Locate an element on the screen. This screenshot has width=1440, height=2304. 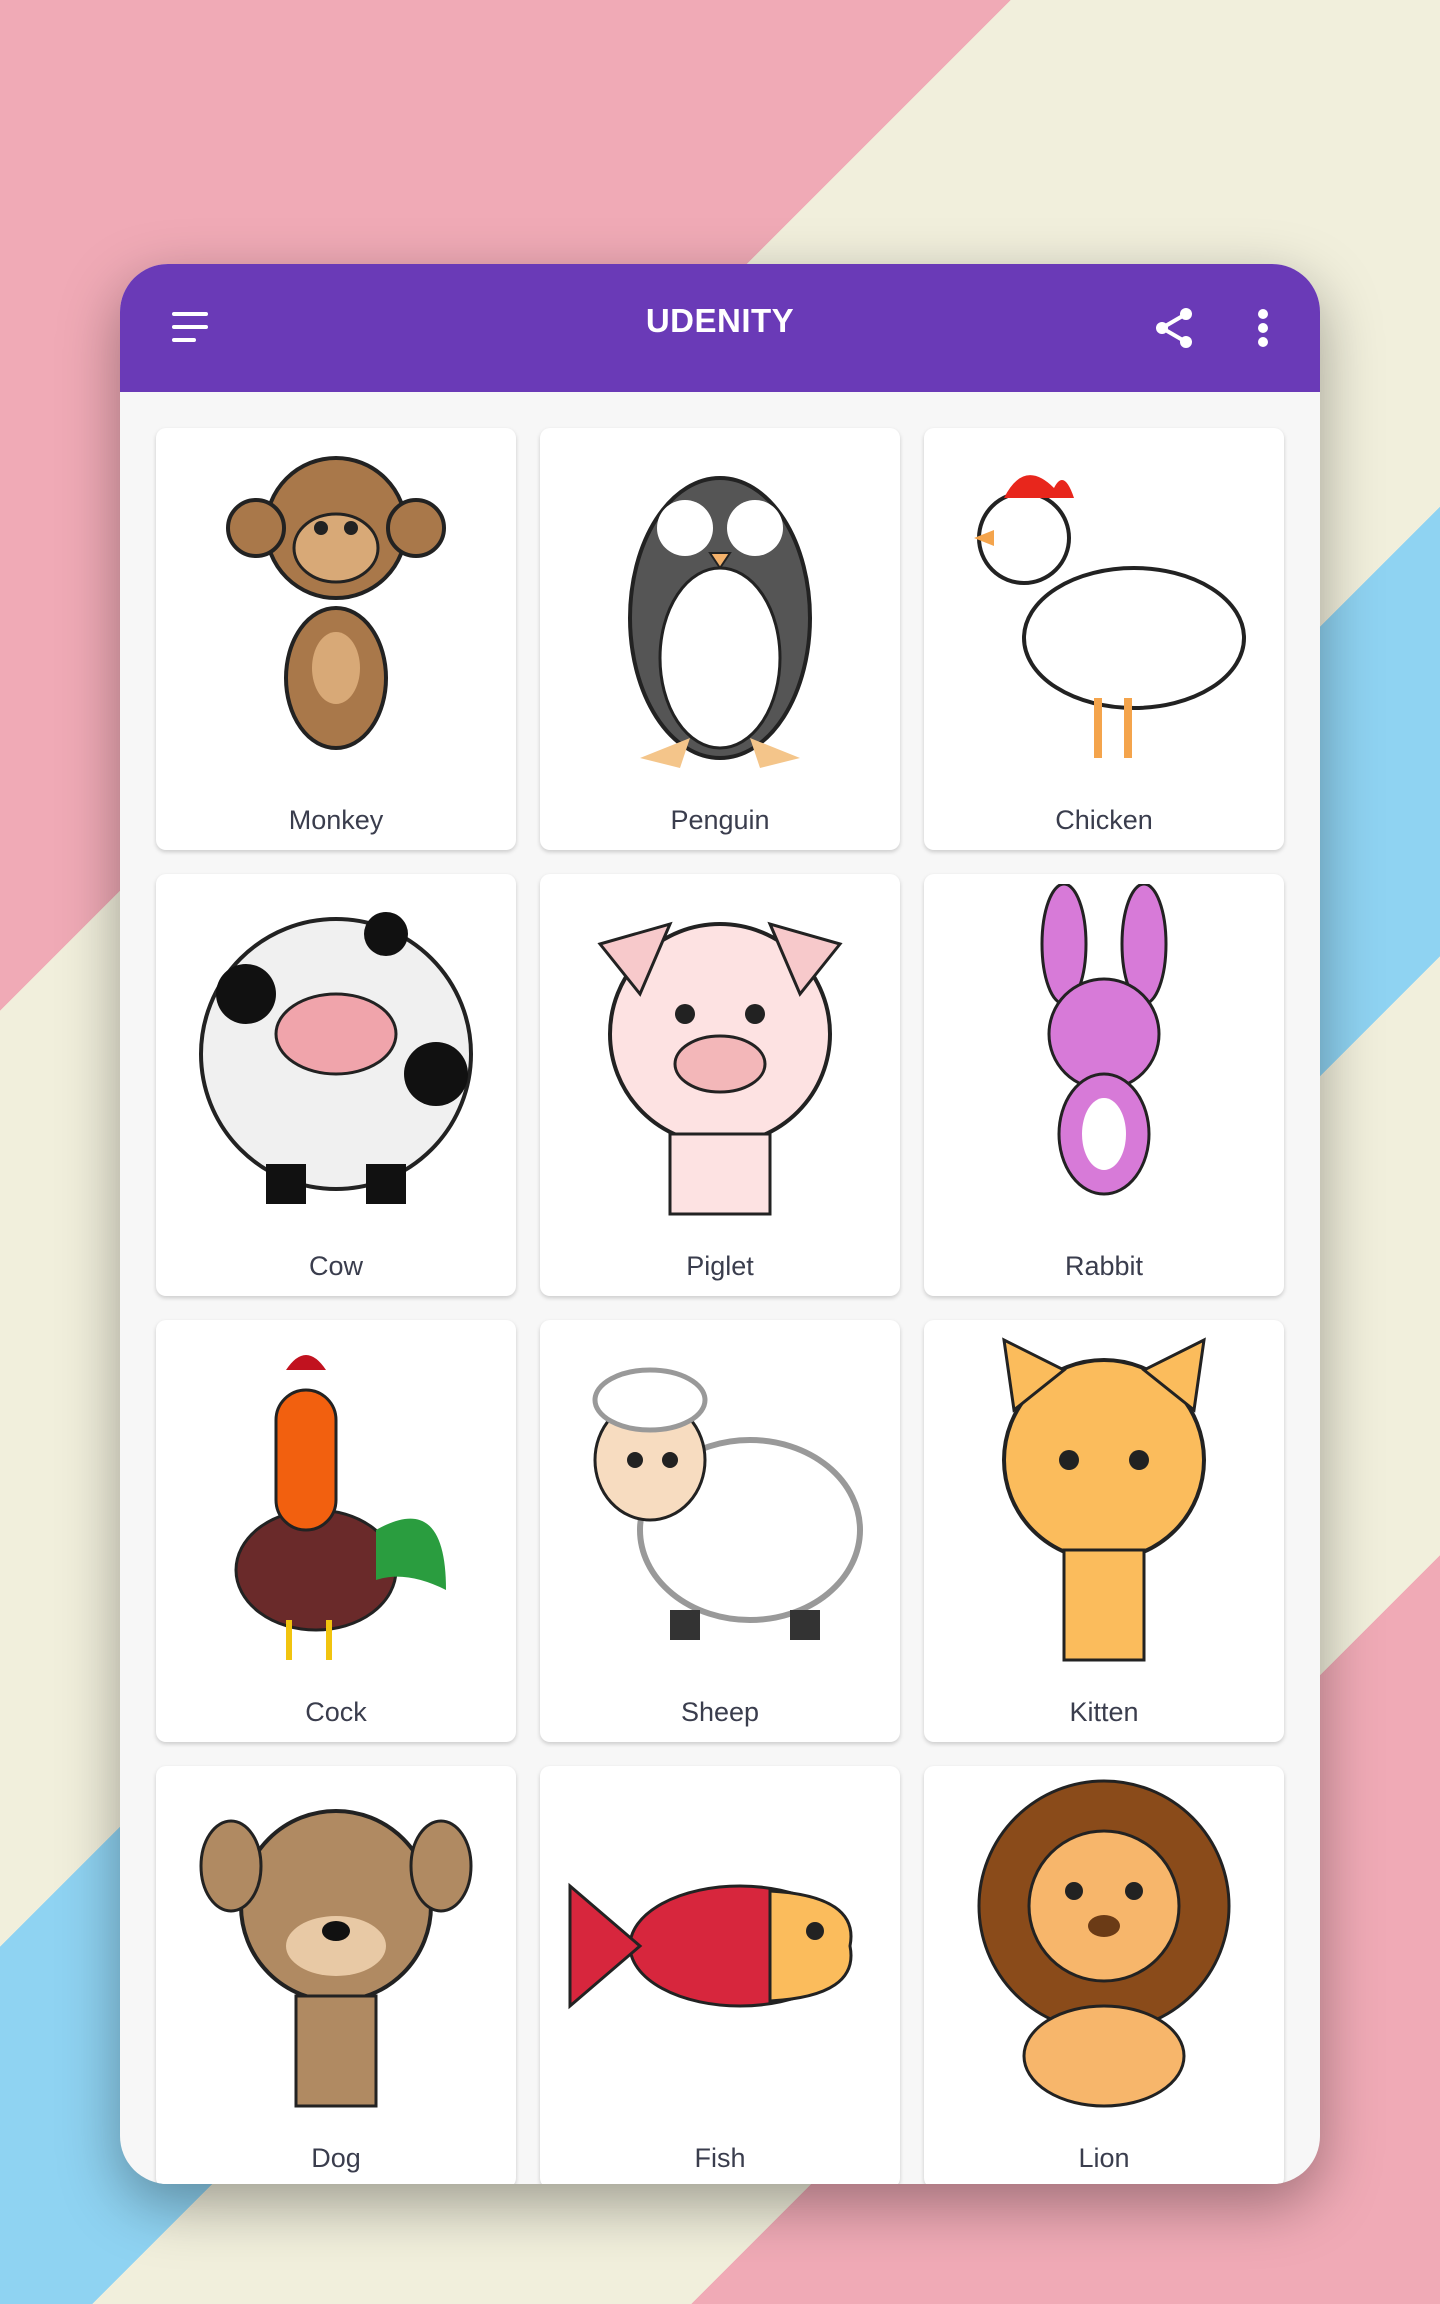
cow-illustration-icon is located at coordinates (336, 1058).